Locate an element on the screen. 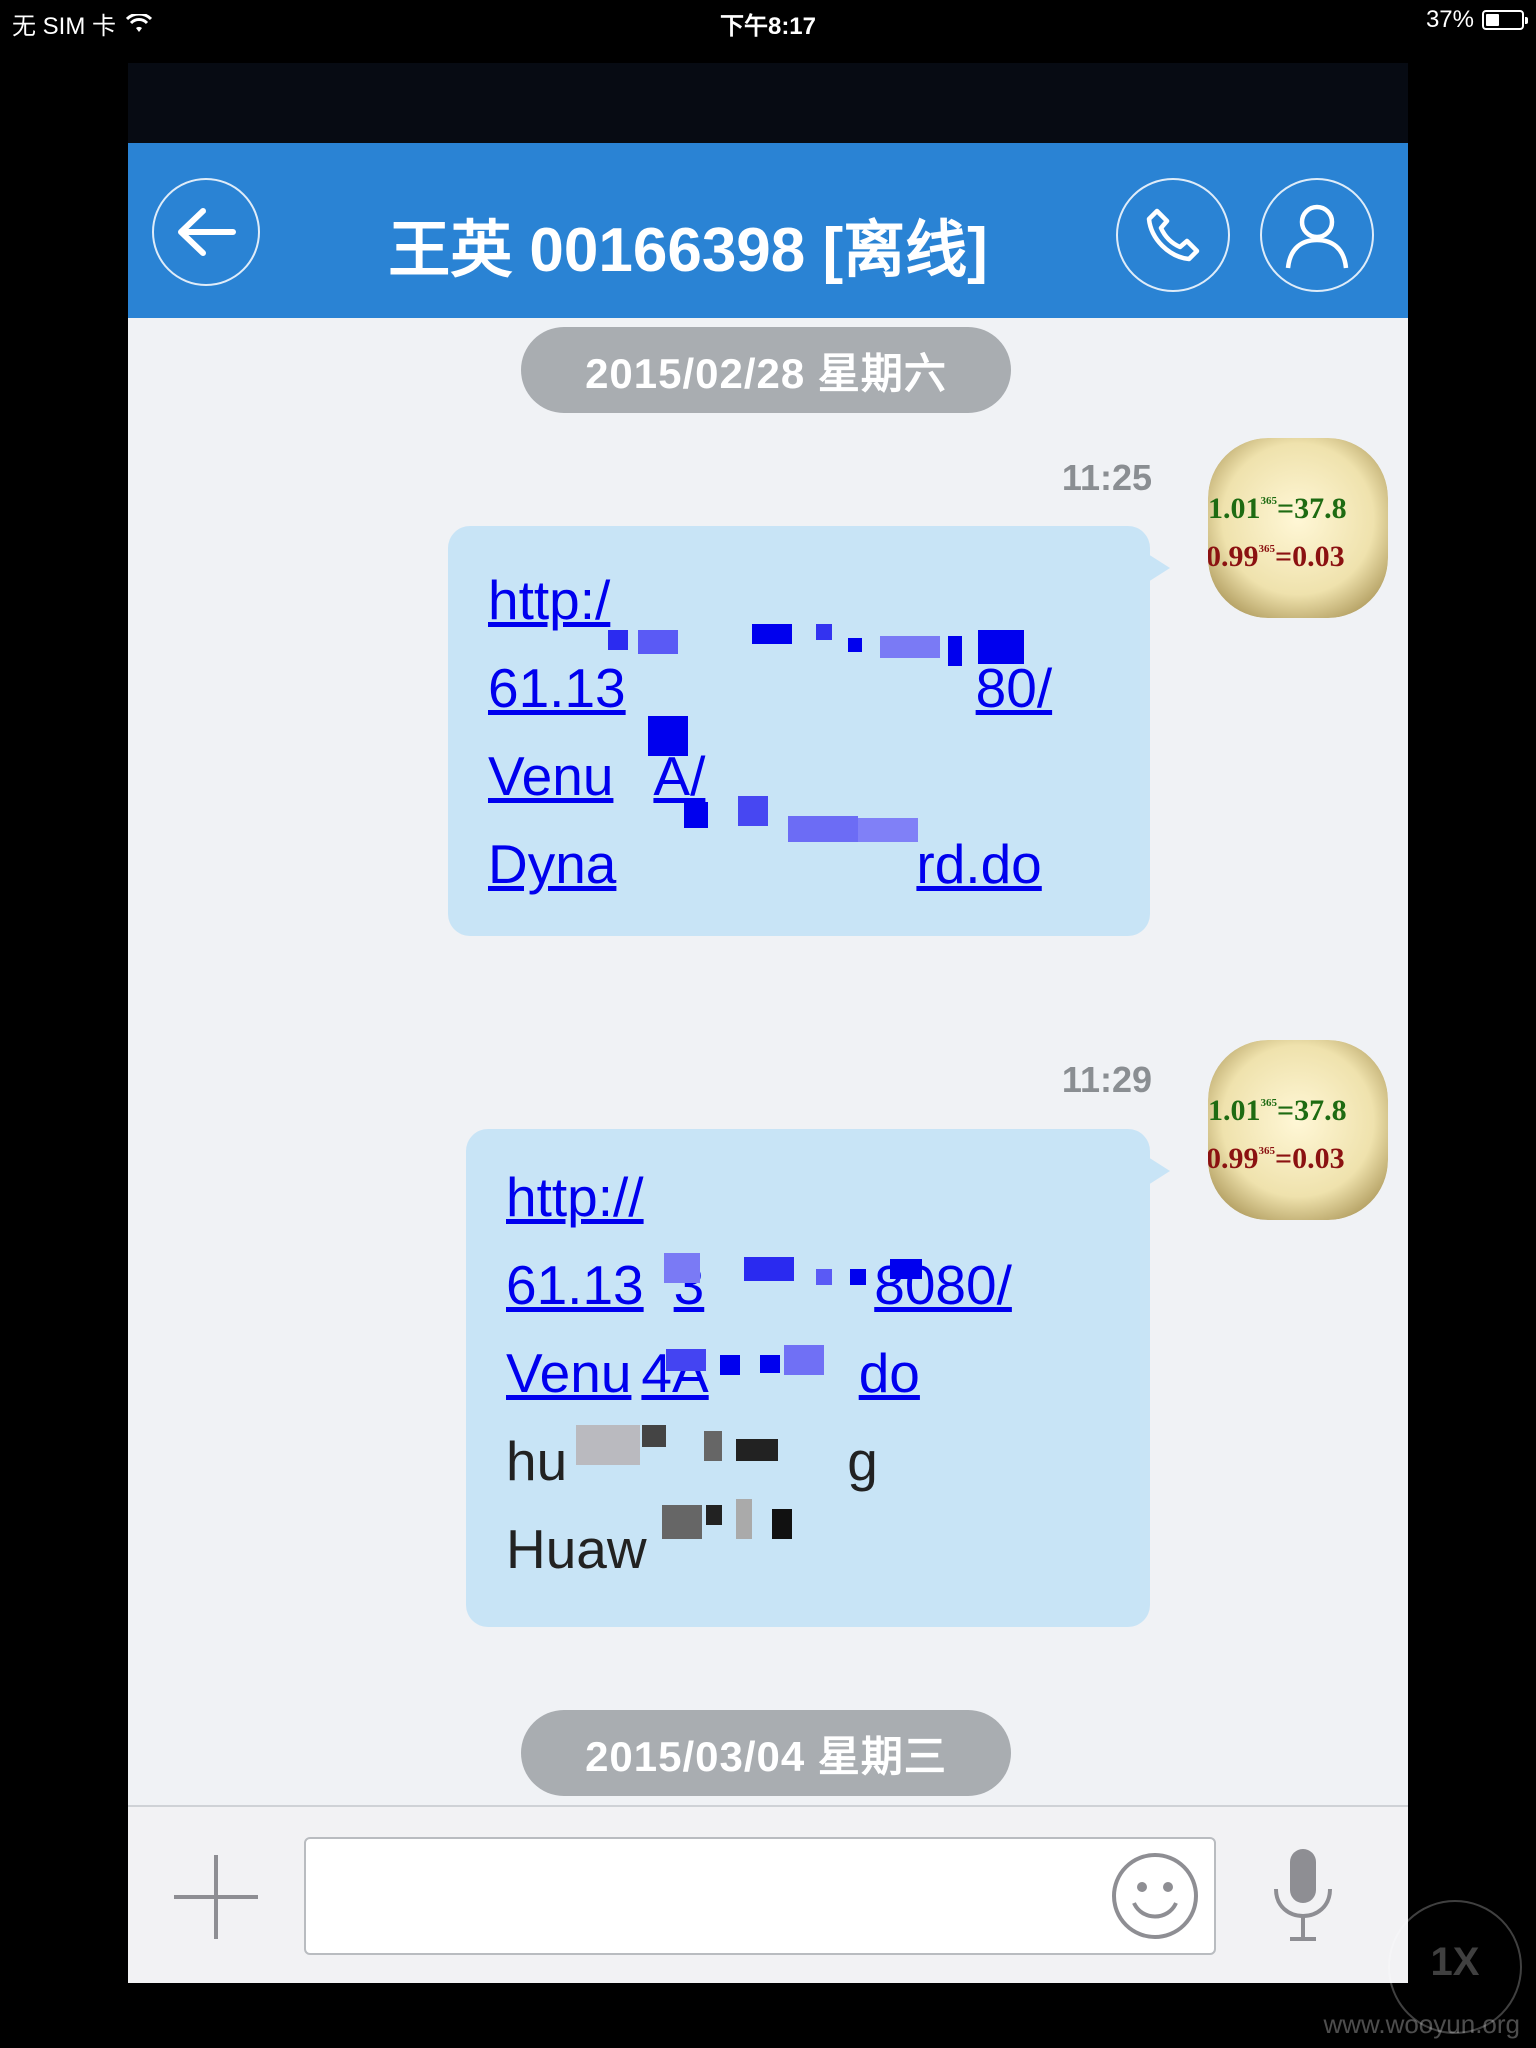 This screenshot has height=2048, width=1536. message-link: Venu 4A do is located at coordinates (828, 1373).